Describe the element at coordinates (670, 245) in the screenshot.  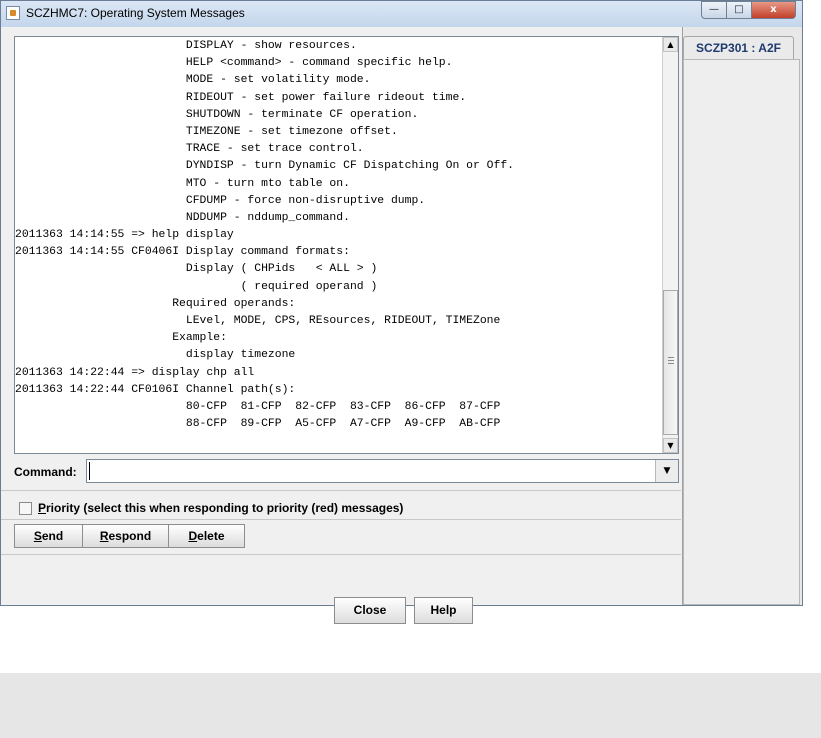
I see `vertical-scrollbar: ▲ ▼` at that location.